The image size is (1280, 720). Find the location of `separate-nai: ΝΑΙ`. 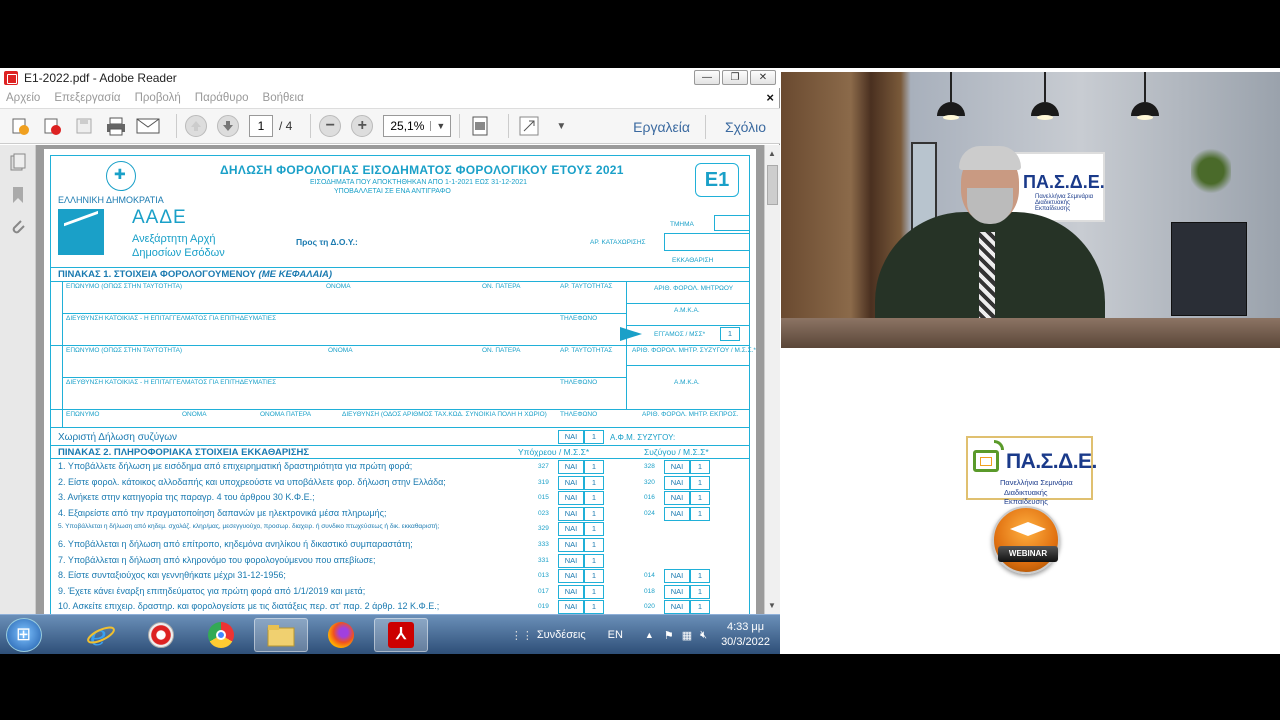

separate-nai: ΝΑΙ is located at coordinates (571, 437).